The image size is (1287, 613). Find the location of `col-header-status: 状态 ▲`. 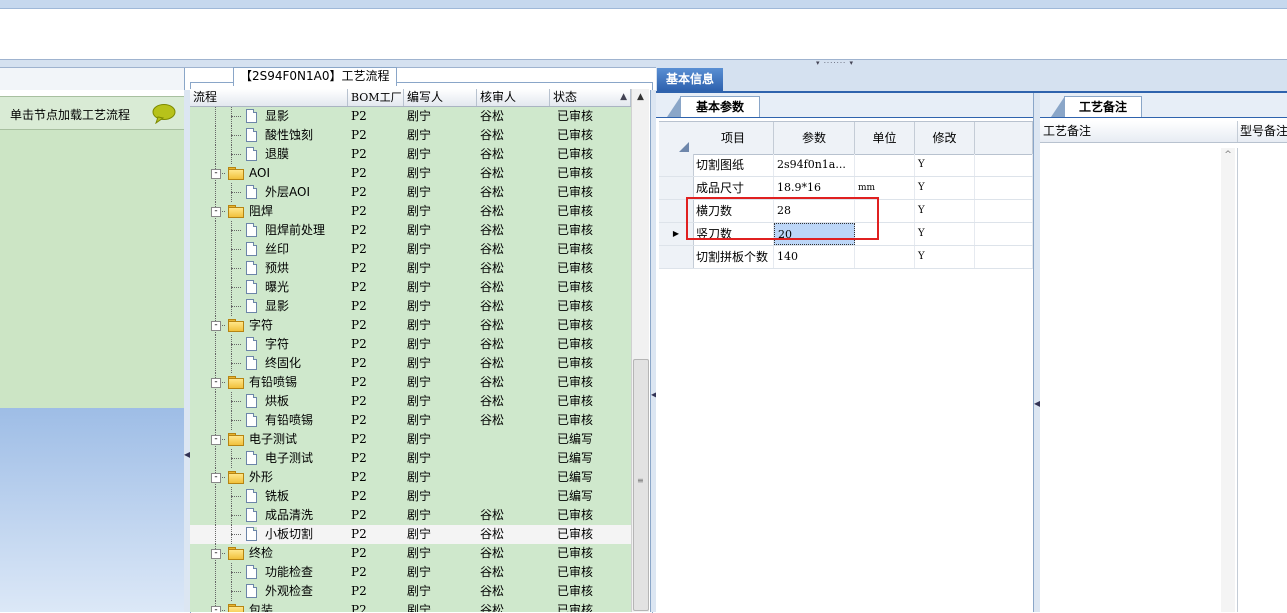

col-header-status: 状态 ▲ is located at coordinates (590, 97).